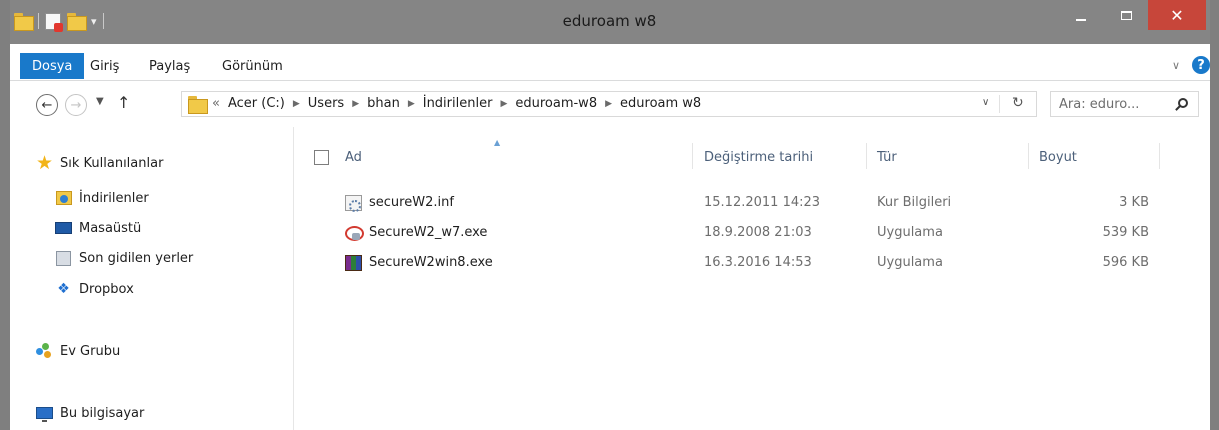 This screenshot has height=430, width=1219. Describe the element at coordinates (136, 258) in the screenshot. I see `nav-item-label: Son gidilen yerler` at that location.